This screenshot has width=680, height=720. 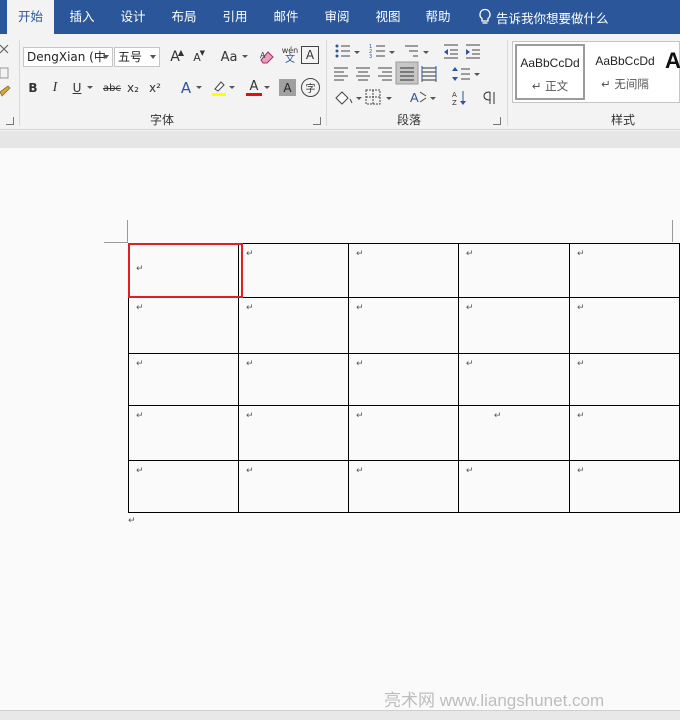 What do you see at coordinates (382, 52) in the screenshot?
I see `numbering-icon: 1 2 3` at bounding box center [382, 52].